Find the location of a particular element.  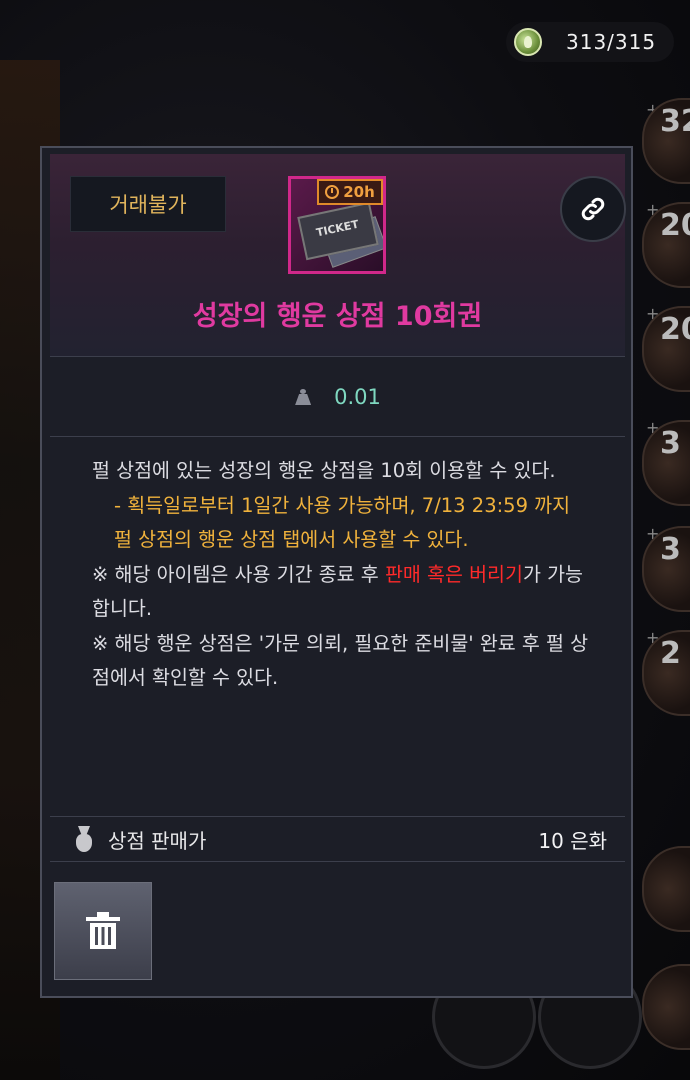

share-link-button is located at coordinates (593, 209).